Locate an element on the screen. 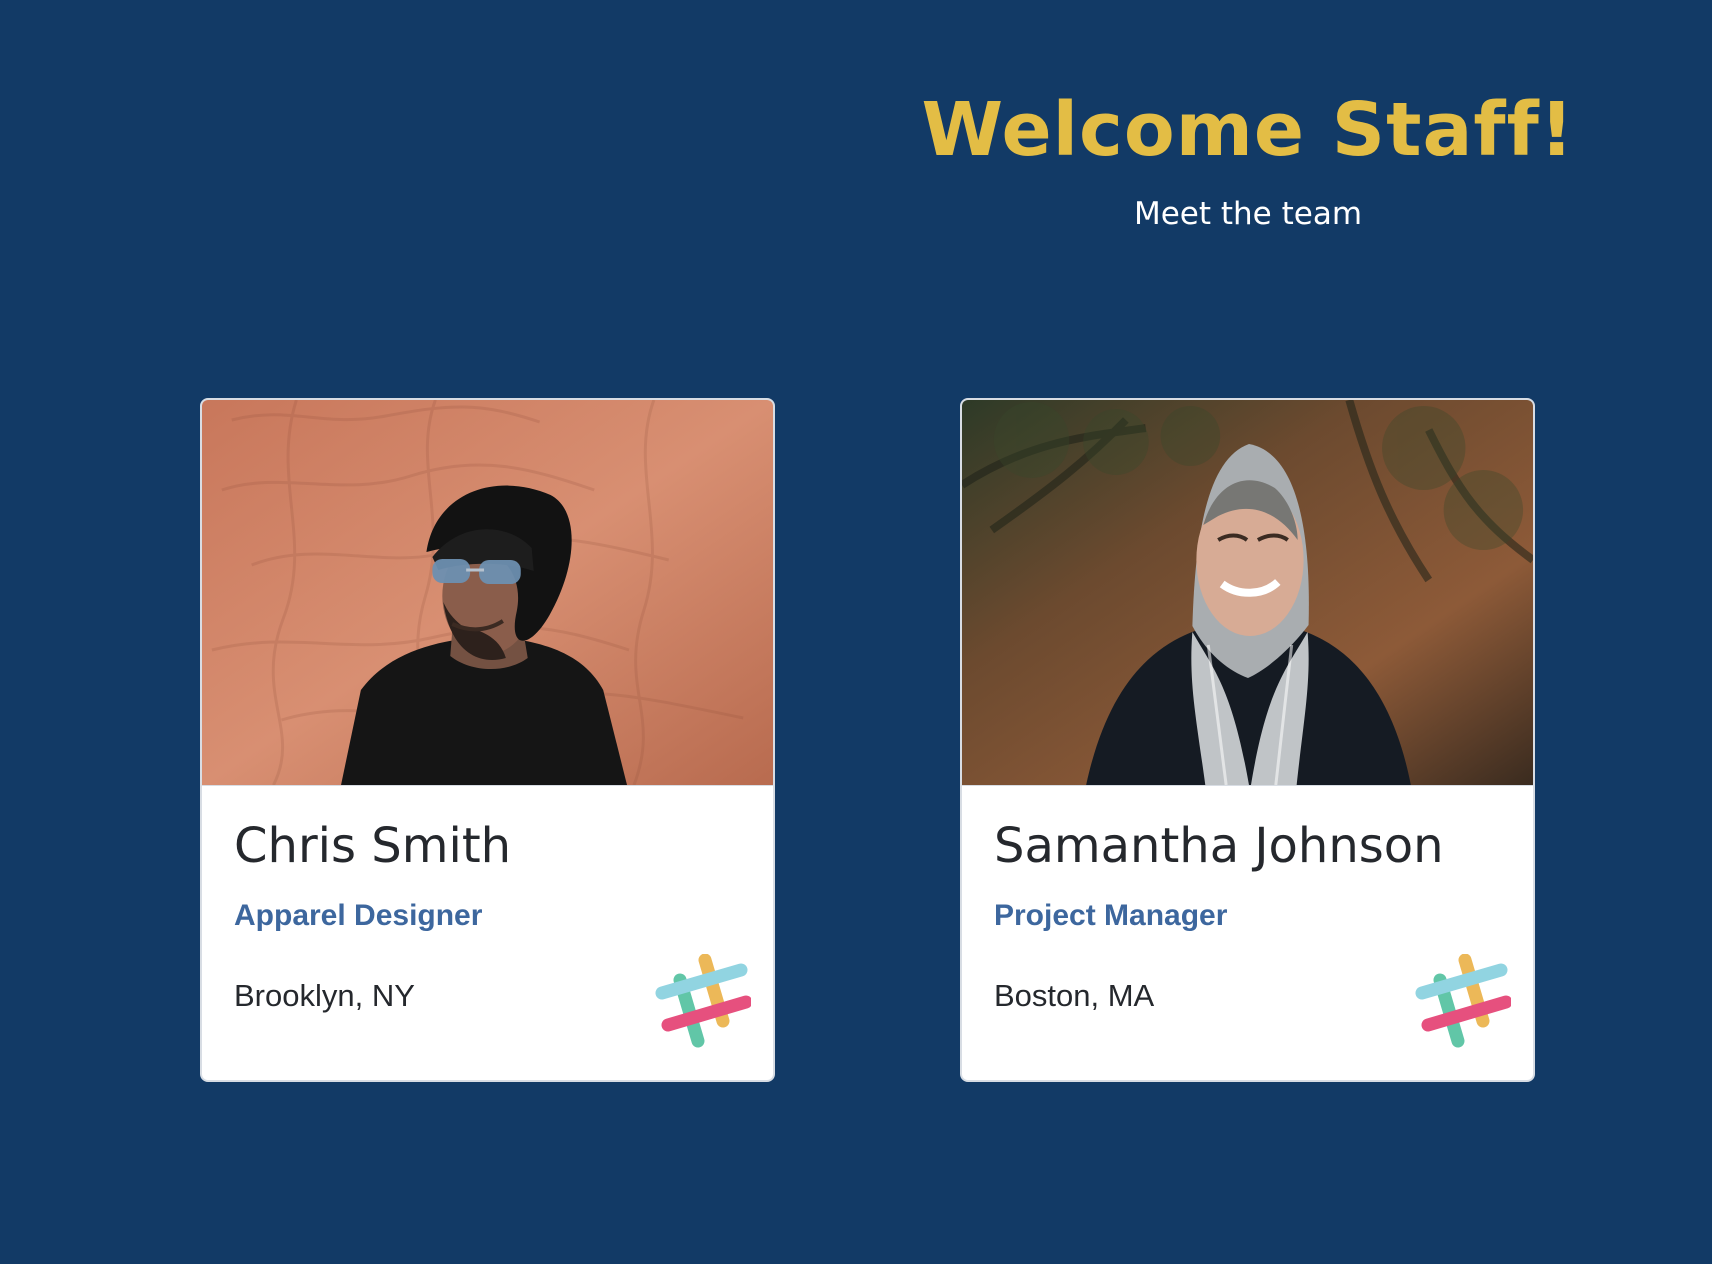 The width and height of the screenshot is (1712, 1264). page-header: Welcome Staff! Meet the team is located at coordinates (1248, 157).